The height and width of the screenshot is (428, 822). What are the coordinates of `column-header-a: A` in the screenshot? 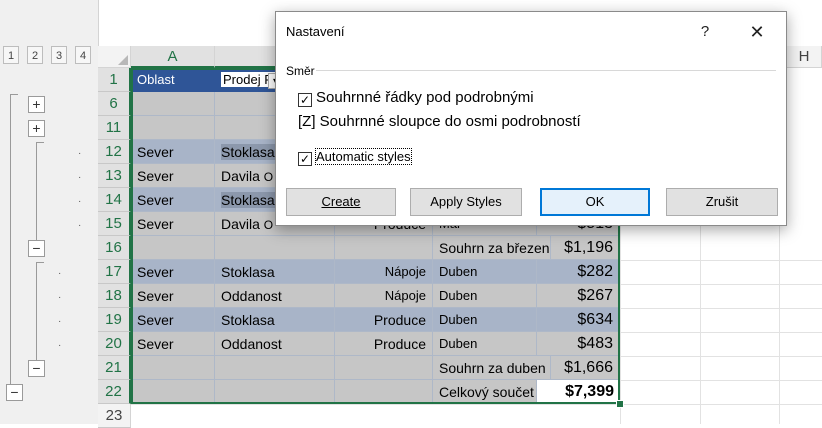 It's located at (173, 57).